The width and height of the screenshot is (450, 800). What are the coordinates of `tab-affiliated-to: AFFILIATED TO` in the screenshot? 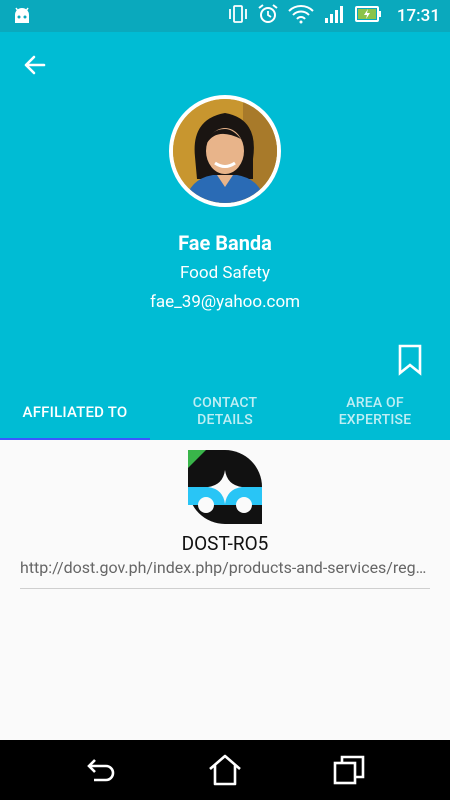 It's located at (75, 412).